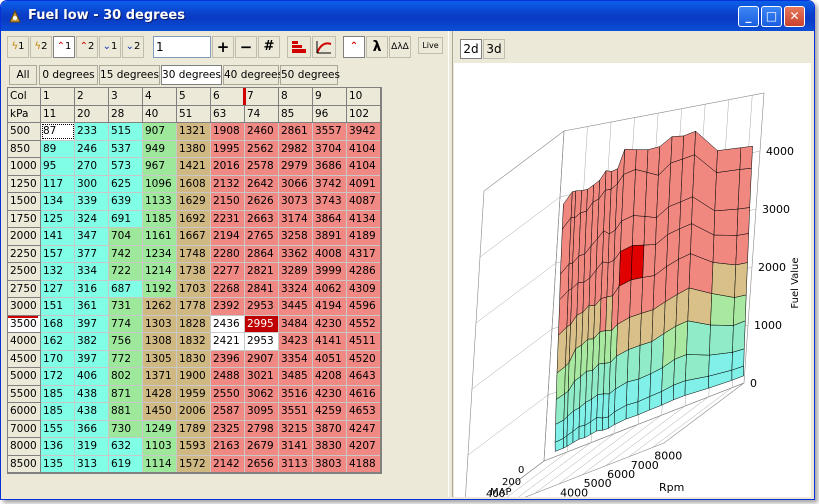 The height and width of the screenshot is (504, 819). I want to click on cell-tool-2-button: ϟ2, so click(41, 47).